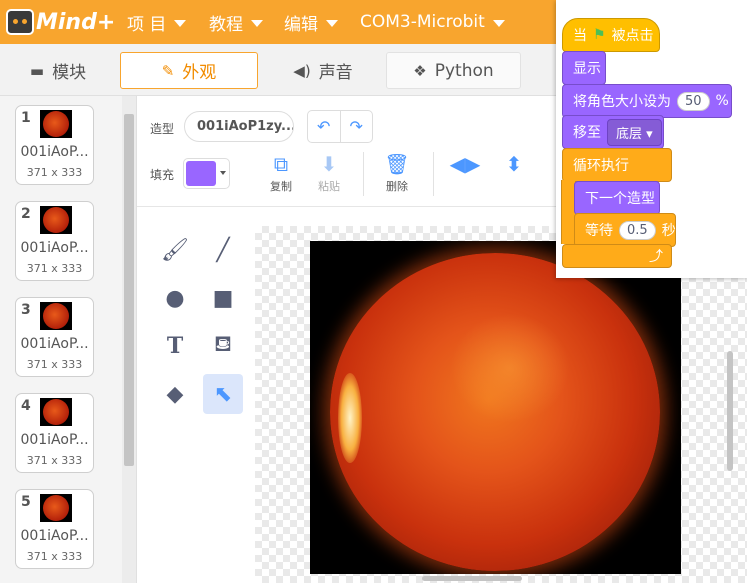 This screenshot has height=583, width=747. What do you see at coordinates (622, 102) in the screenshot?
I see `block-text: 将角色大小设为` at bounding box center [622, 102].